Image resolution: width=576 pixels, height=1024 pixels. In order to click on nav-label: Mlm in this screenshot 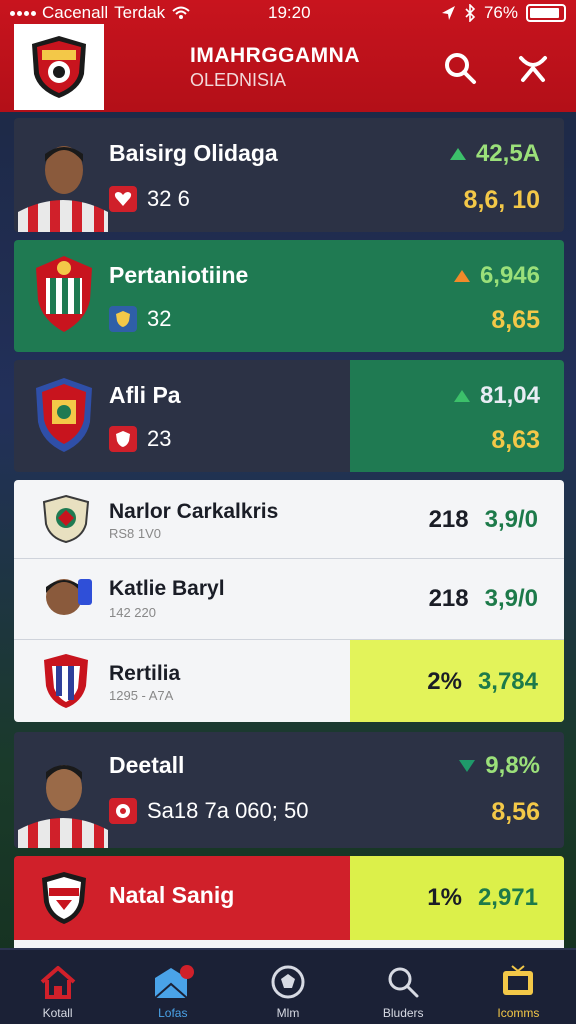, I will do `click(288, 1013)`.